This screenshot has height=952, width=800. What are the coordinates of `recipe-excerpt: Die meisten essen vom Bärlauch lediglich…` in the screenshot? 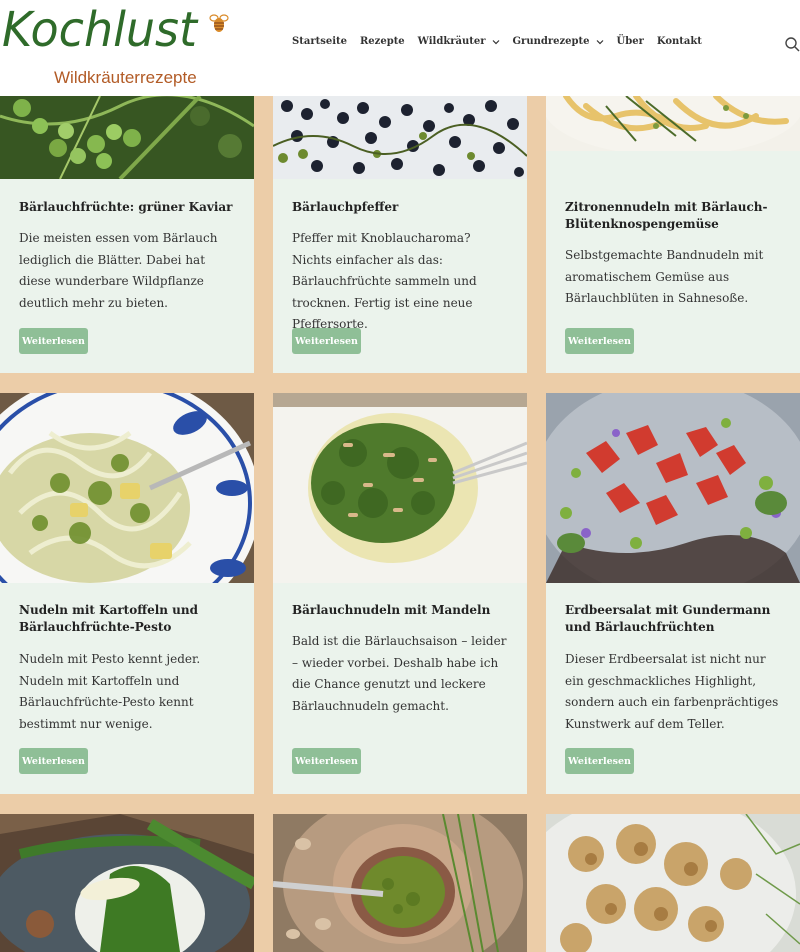 It's located at (118, 270).